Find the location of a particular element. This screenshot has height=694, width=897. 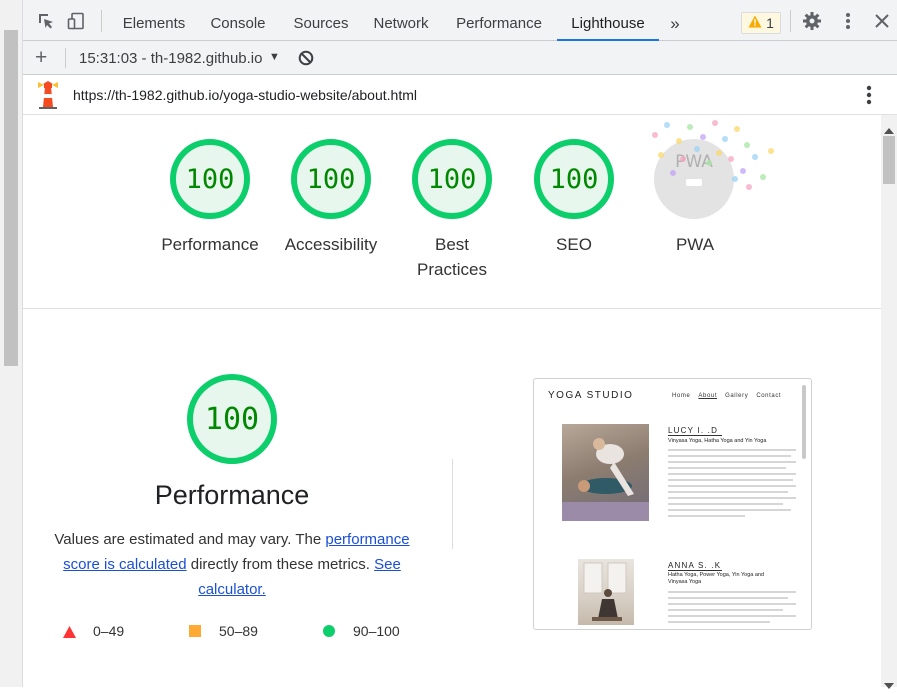

gauge-label-accessibility: Accessibility is located at coordinates (331, 244).